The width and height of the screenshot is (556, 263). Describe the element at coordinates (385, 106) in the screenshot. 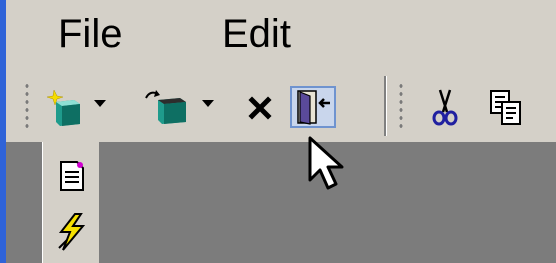

I see `toolbar-separator` at that location.